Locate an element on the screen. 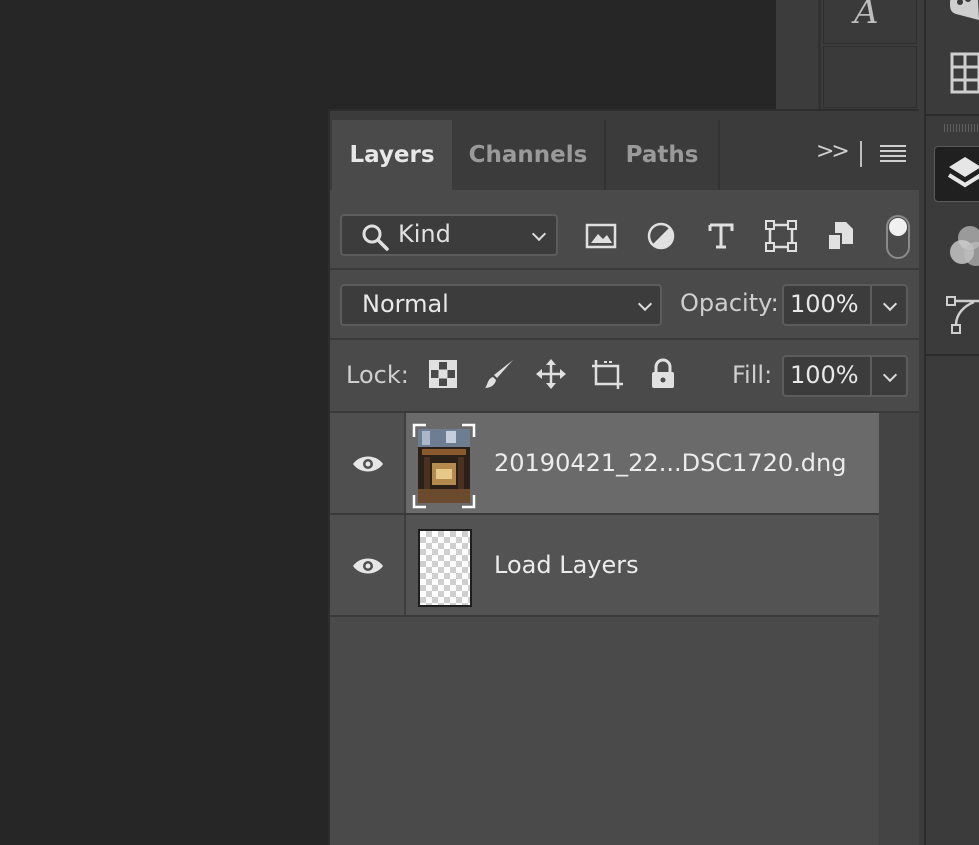 Image resolution: width=979 pixels, height=845 pixels. panel-menu-icon is located at coordinates (893, 155).